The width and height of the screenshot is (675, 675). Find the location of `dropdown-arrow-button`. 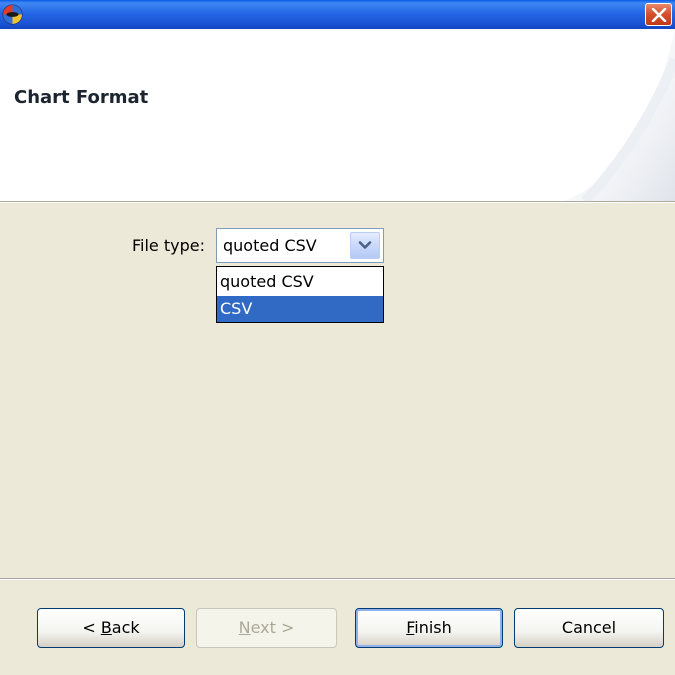

dropdown-arrow-button is located at coordinates (365, 245).